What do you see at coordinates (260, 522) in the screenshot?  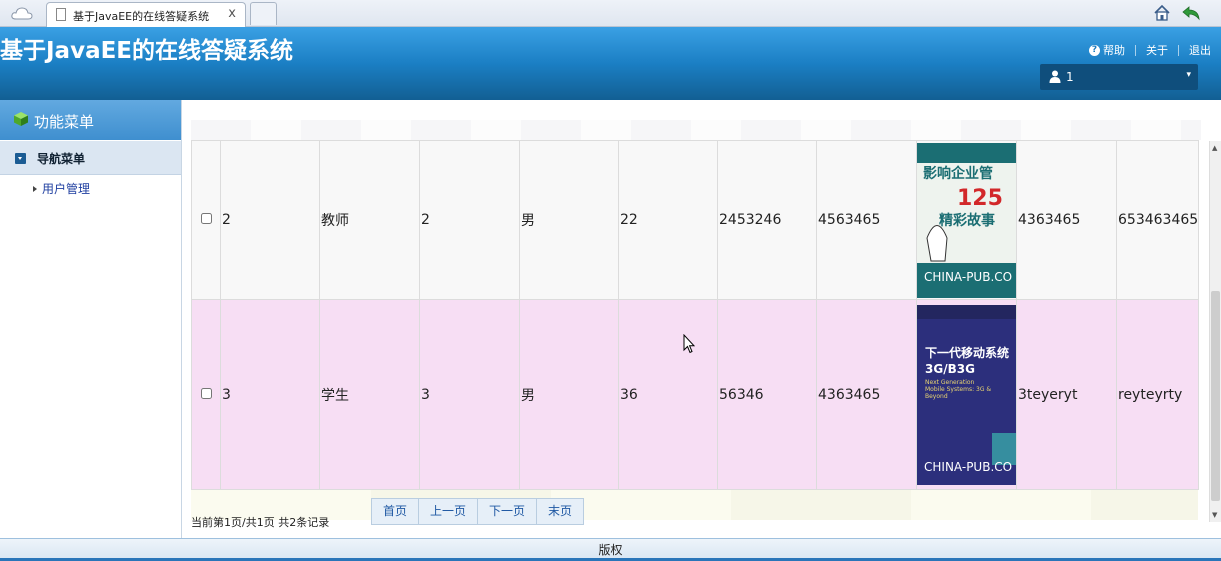 I see `pagination-status: 当前第1页/共1页 共2条记录` at bounding box center [260, 522].